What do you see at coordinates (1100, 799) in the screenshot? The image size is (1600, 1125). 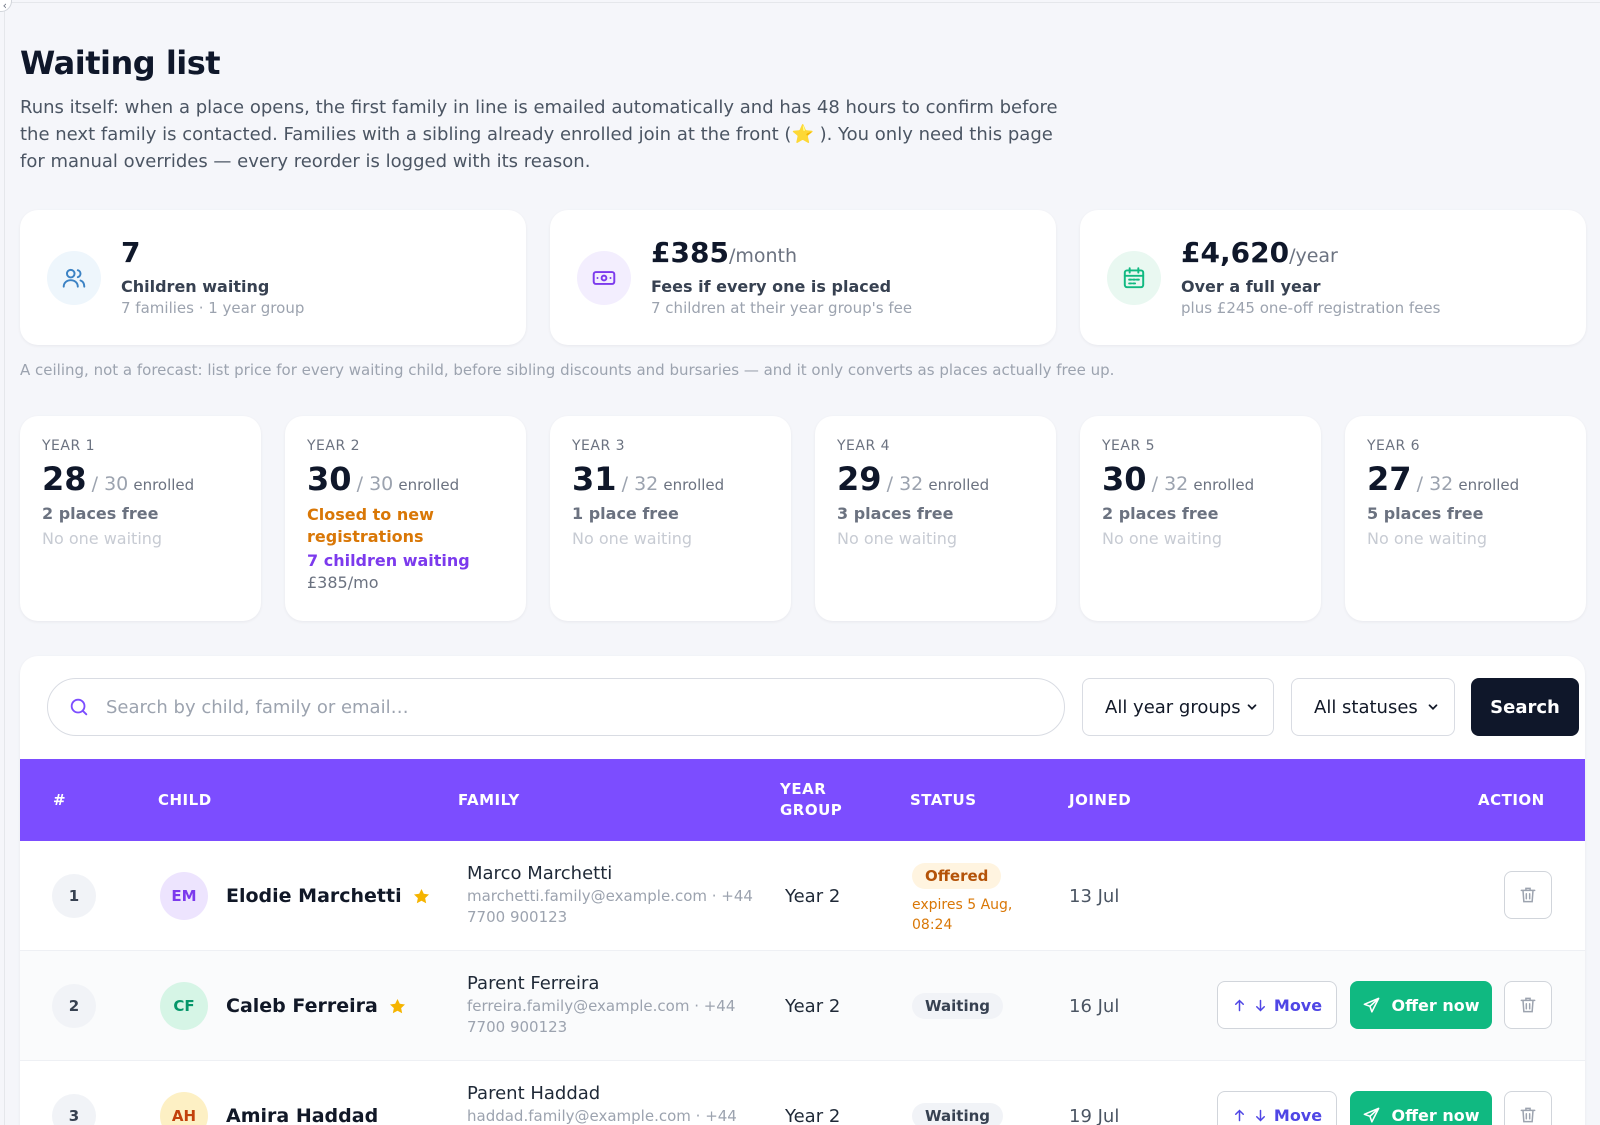 I see `column-header-joined: JOINED` at bounding box center [1100, 799].